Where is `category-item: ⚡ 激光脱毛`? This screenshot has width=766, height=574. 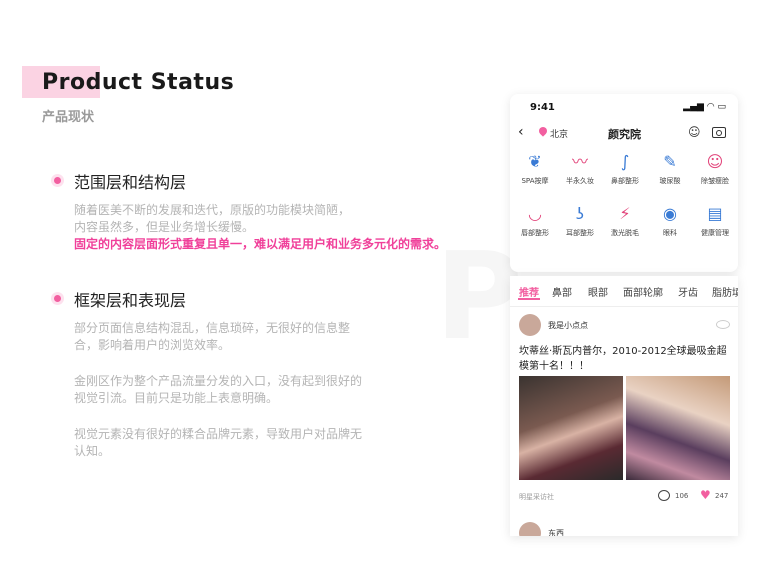
category-item: ⚡ 激光脱毛 is located at coordinates (625, 221).